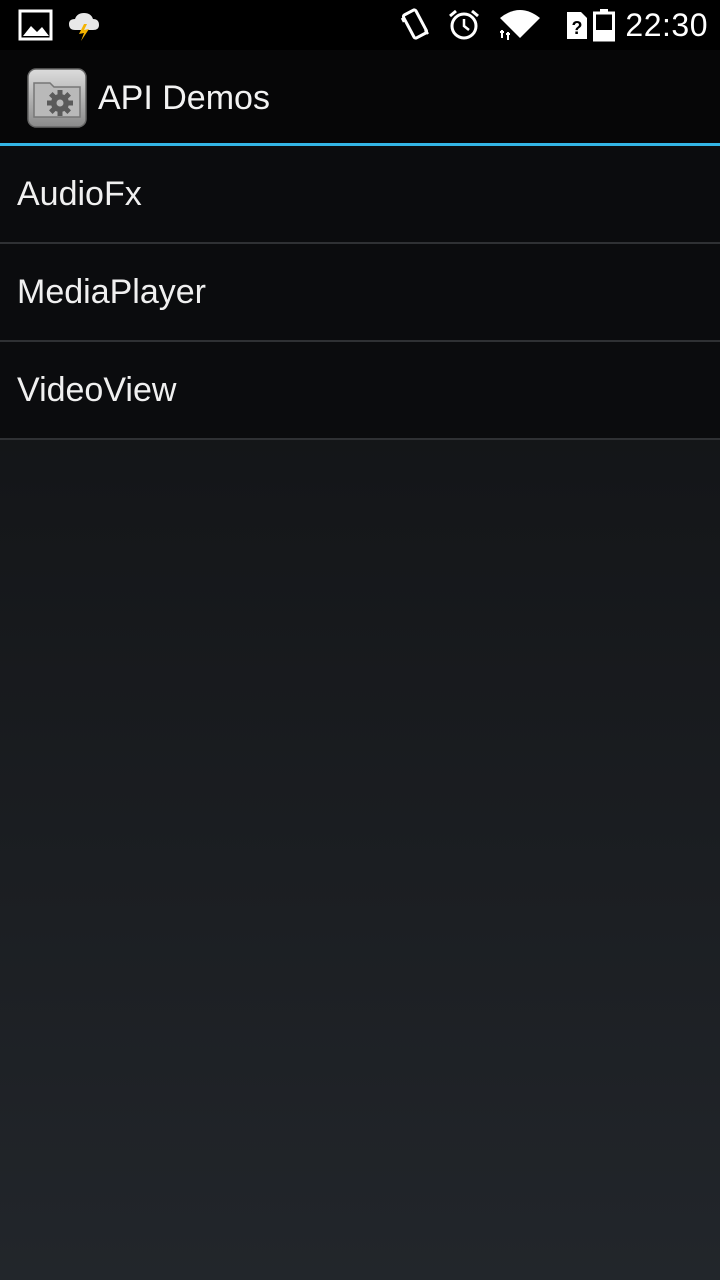 Image resolution: width=720 pixels, height=1280 pixels. Describe the element at coordinates (360, 391) in the screenshot. I see `list-item-videoview: VideoView` at that location.